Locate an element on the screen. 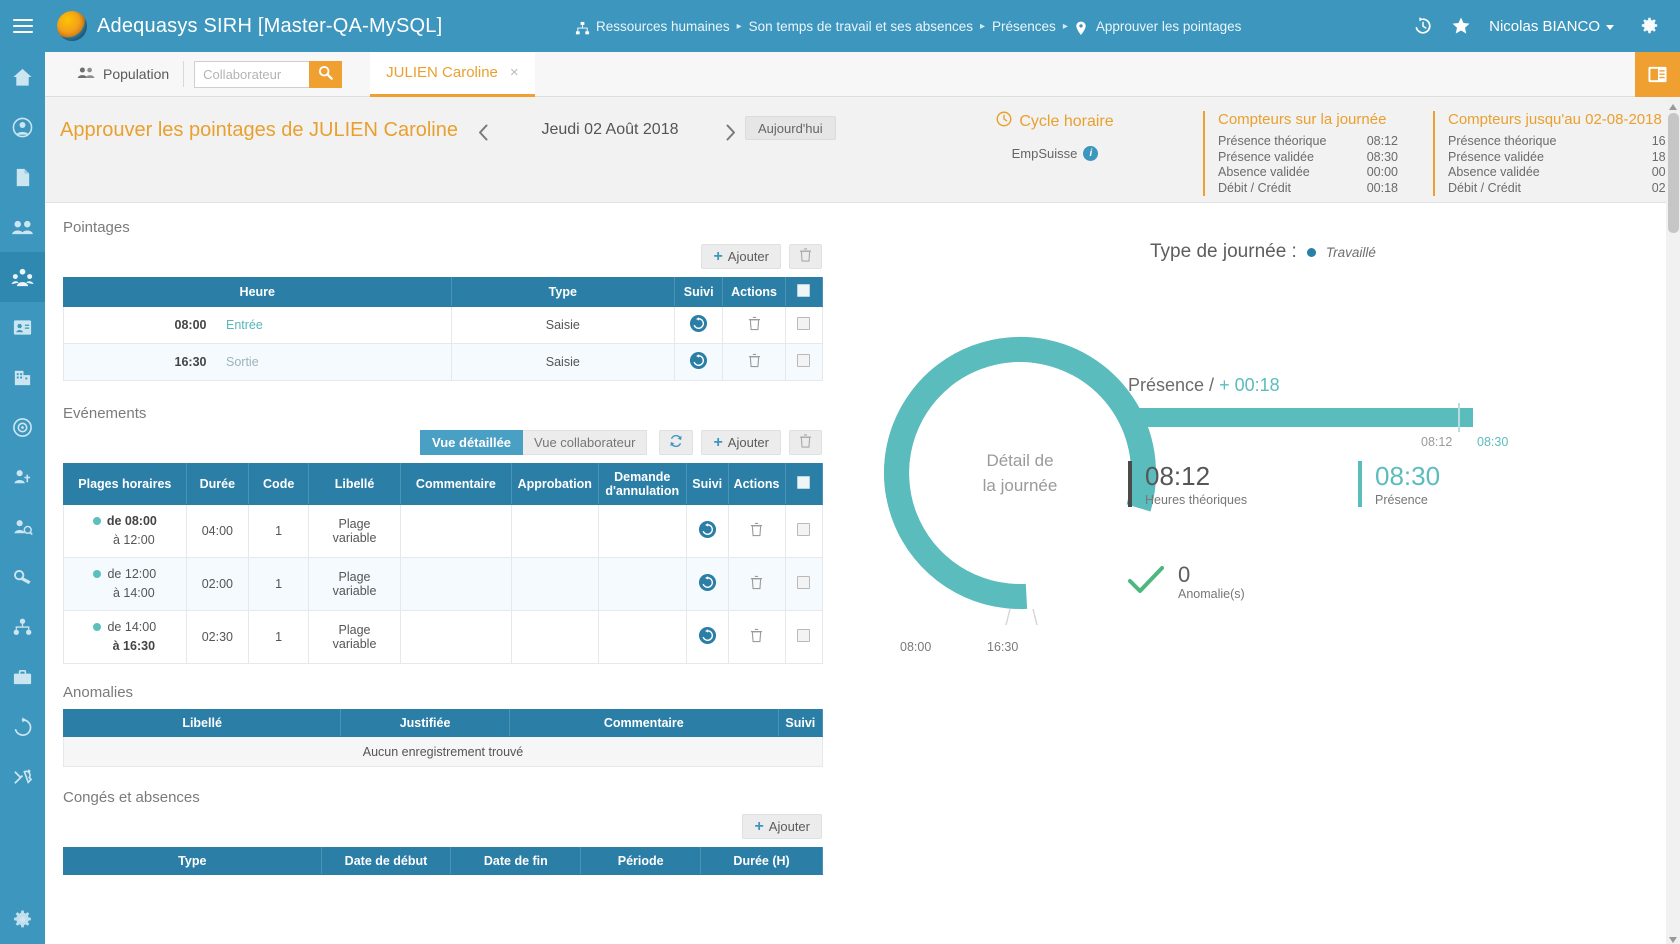 The height and width of the screenshot is (944, 1680). table-row: de 08:00 à 12:00 04:00 1 Plage variable is located at coordinates (443, 531).